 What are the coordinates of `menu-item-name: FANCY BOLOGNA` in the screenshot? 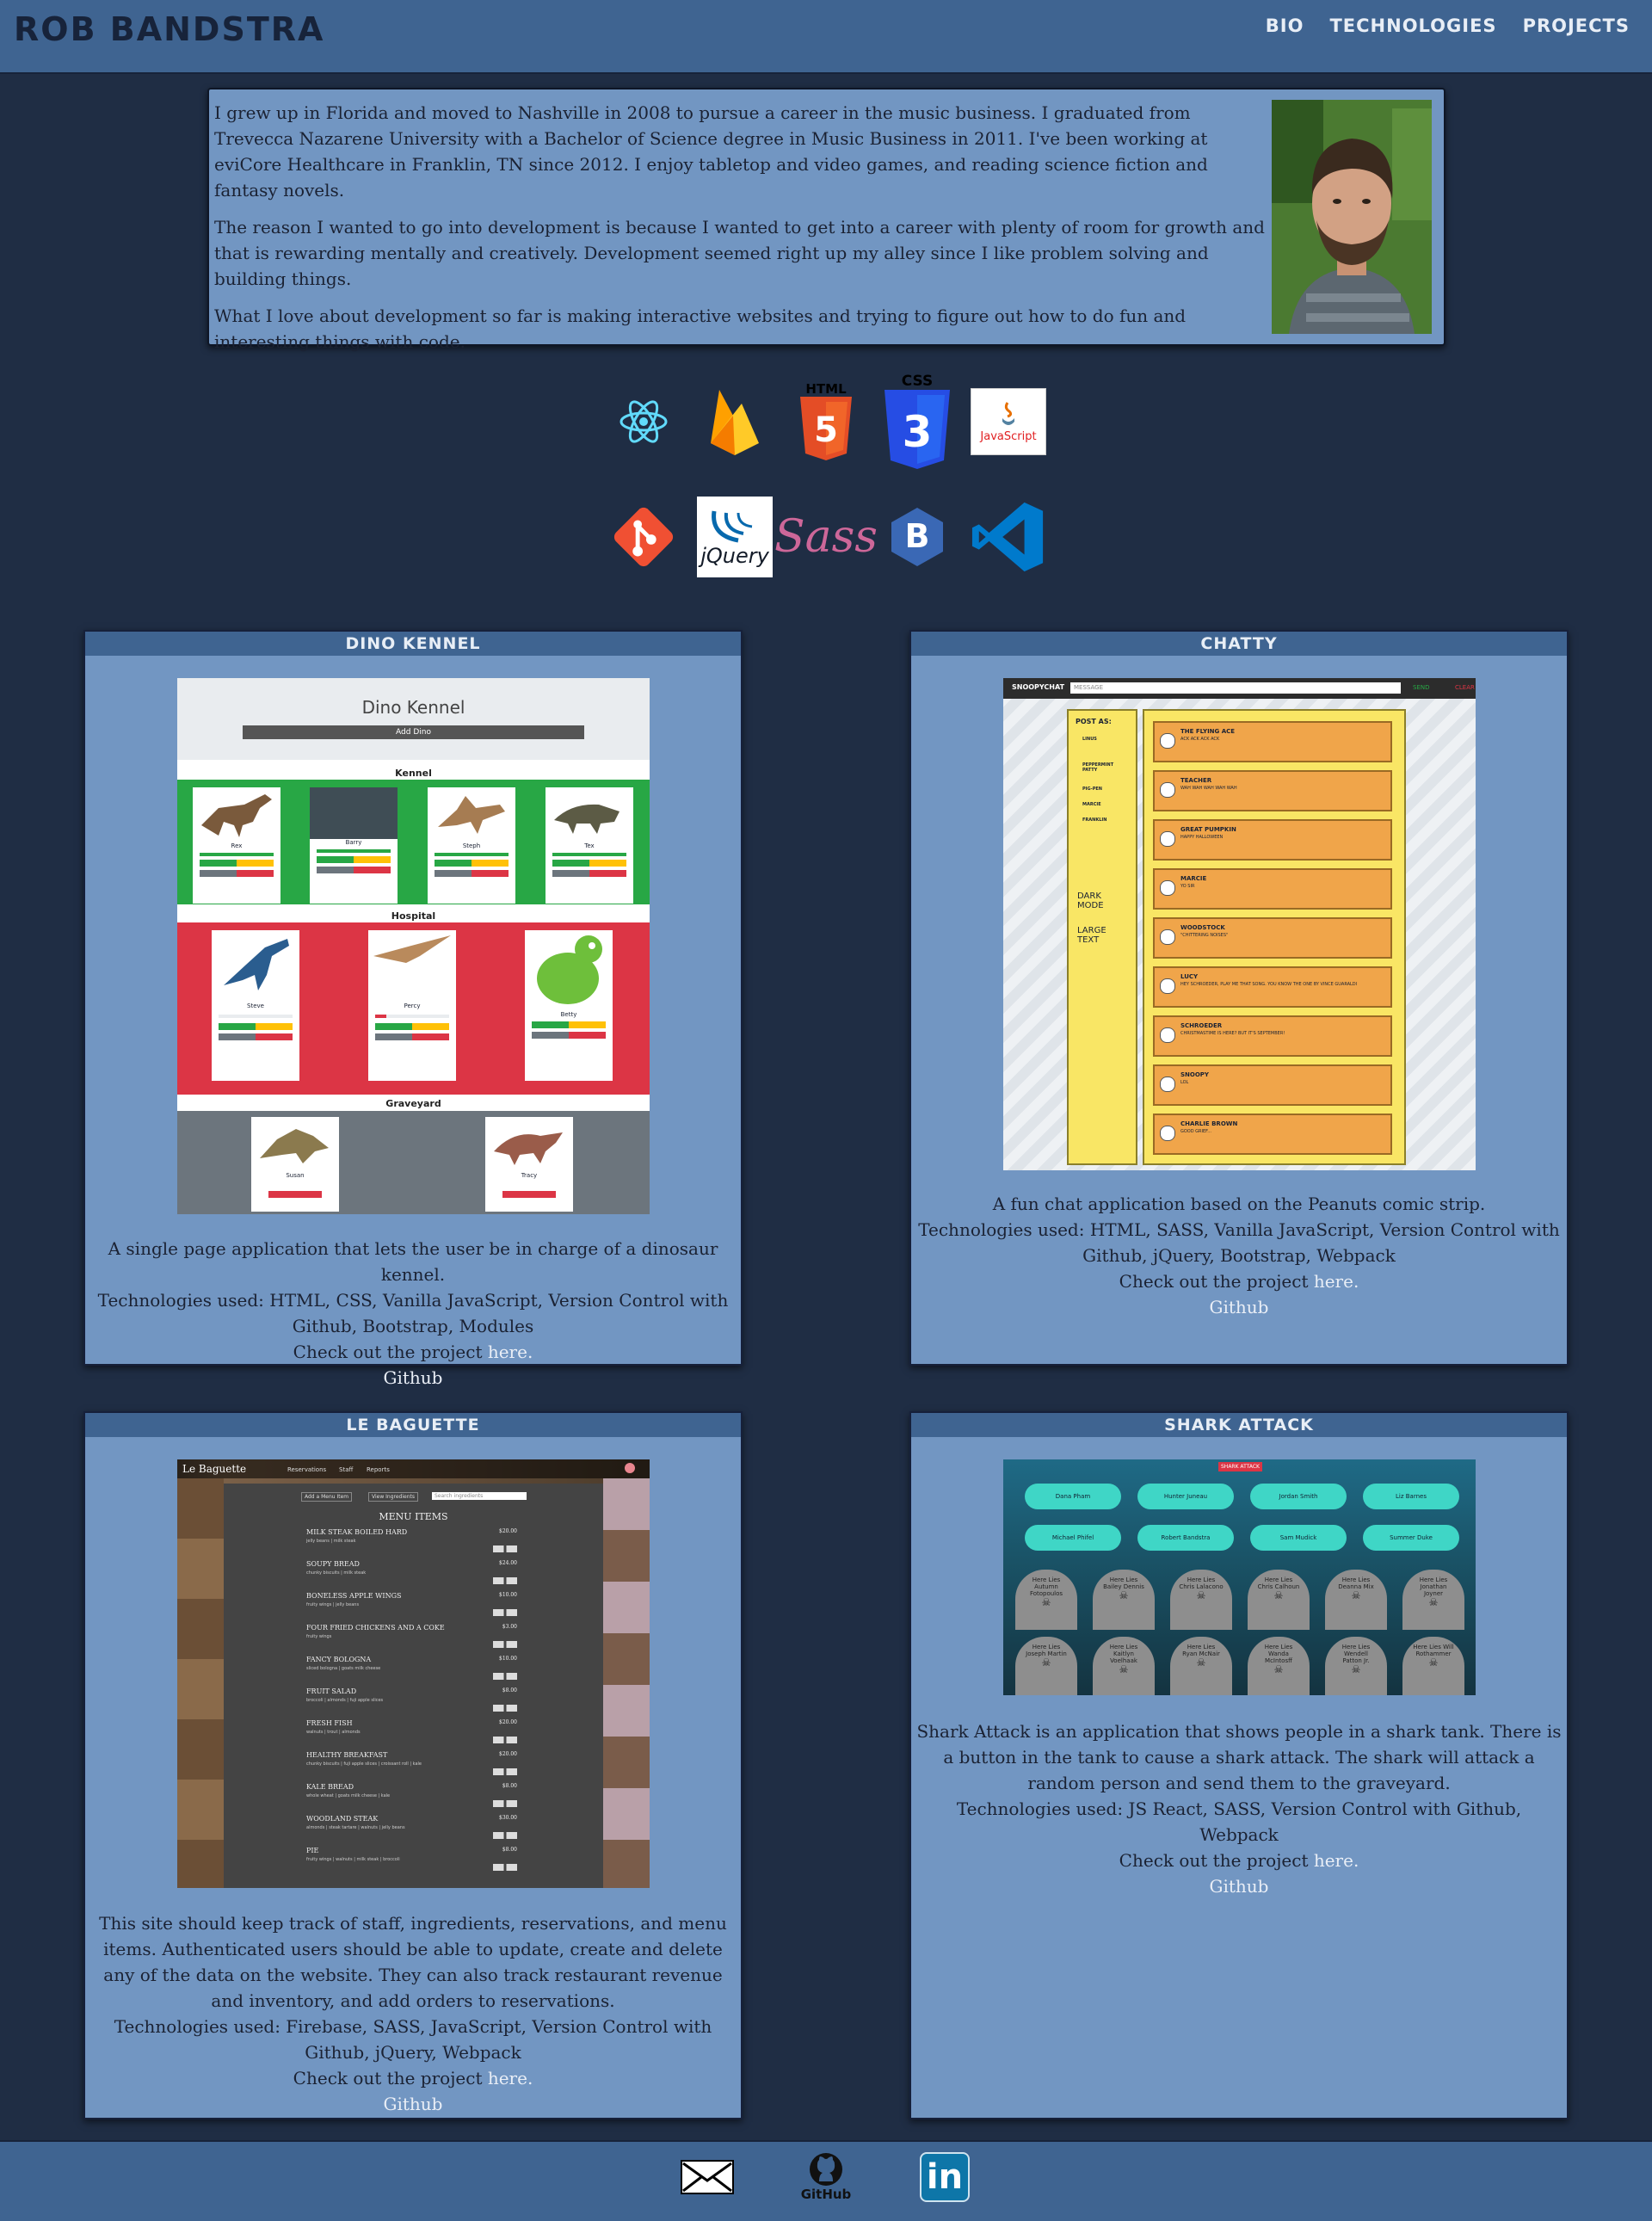 It's located at (339, 1659).